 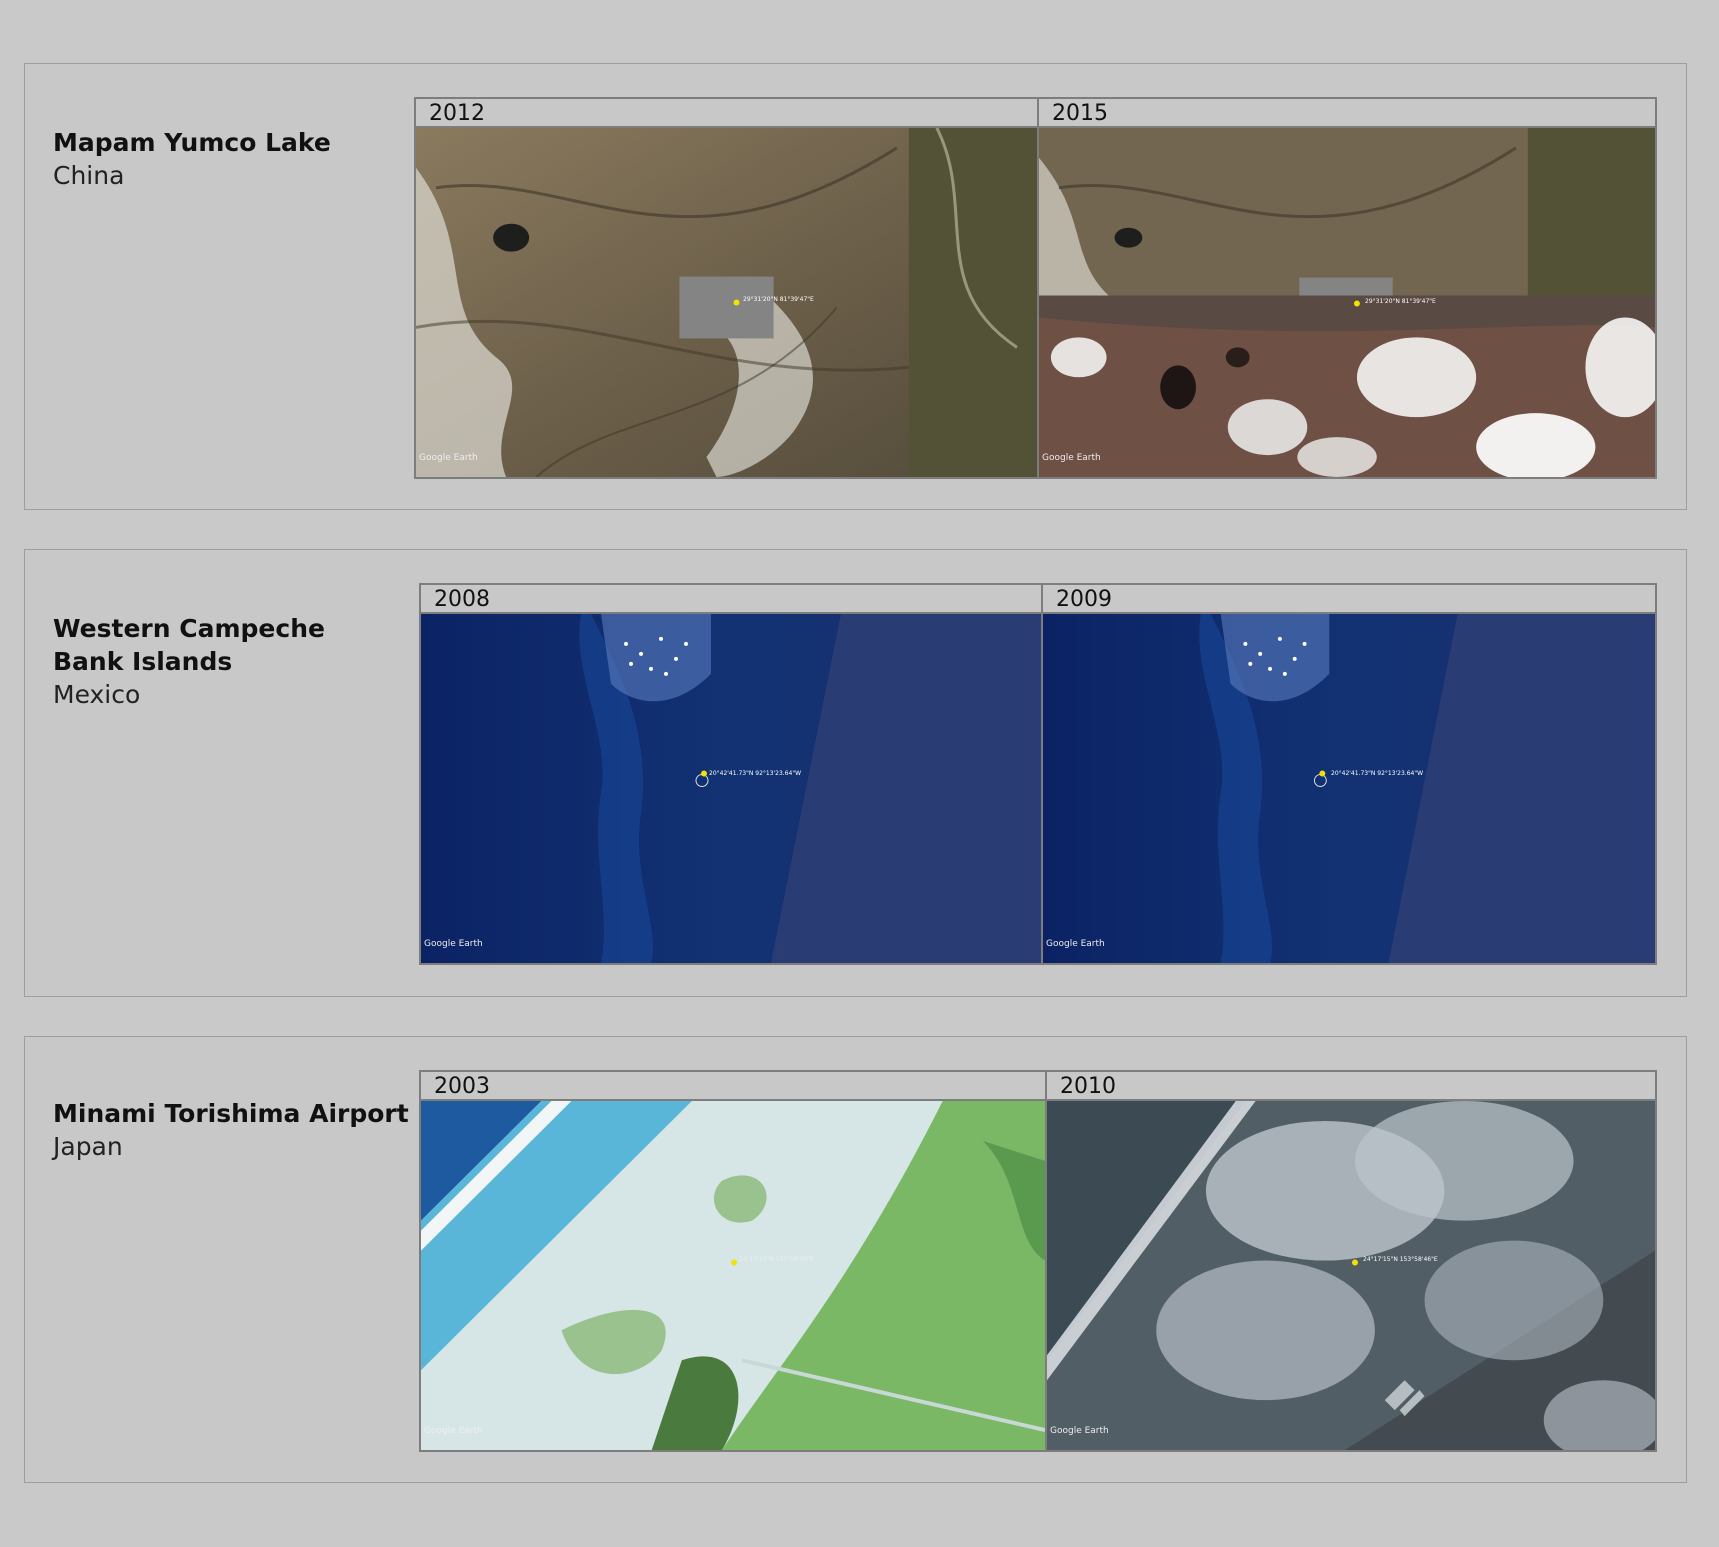 I want to click on panel-after: 2015 29°31'20"N 81°39'47"E Google Earth, so click(x=1346, y=288).